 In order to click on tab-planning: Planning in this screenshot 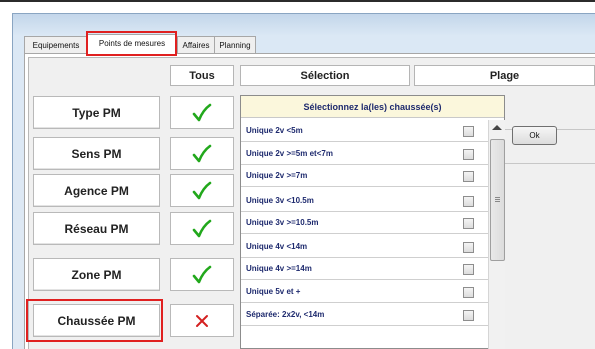, I will do `click(235, 44)`.